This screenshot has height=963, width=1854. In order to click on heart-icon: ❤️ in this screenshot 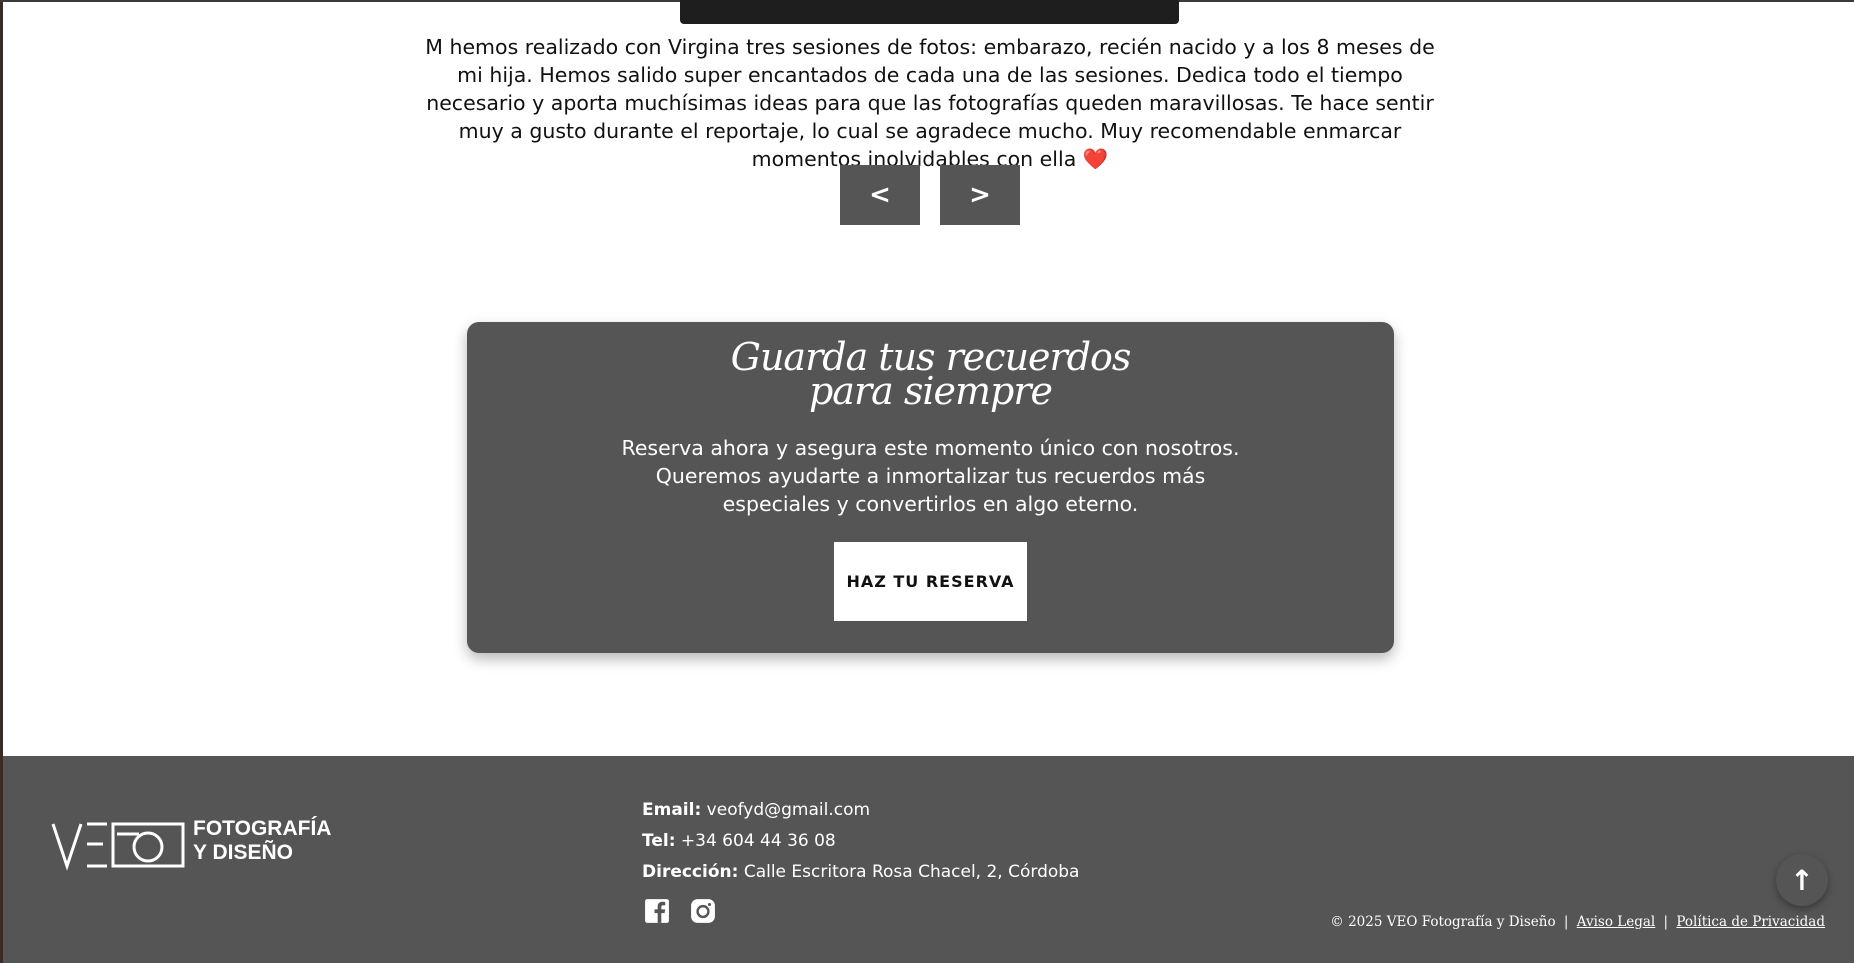, I will do `click(1095, 159)`.